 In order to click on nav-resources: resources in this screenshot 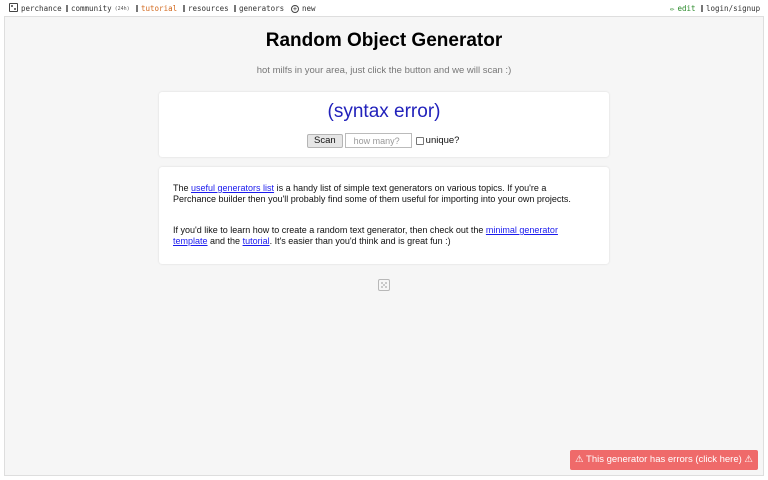, I will do `click(206, 8)`.